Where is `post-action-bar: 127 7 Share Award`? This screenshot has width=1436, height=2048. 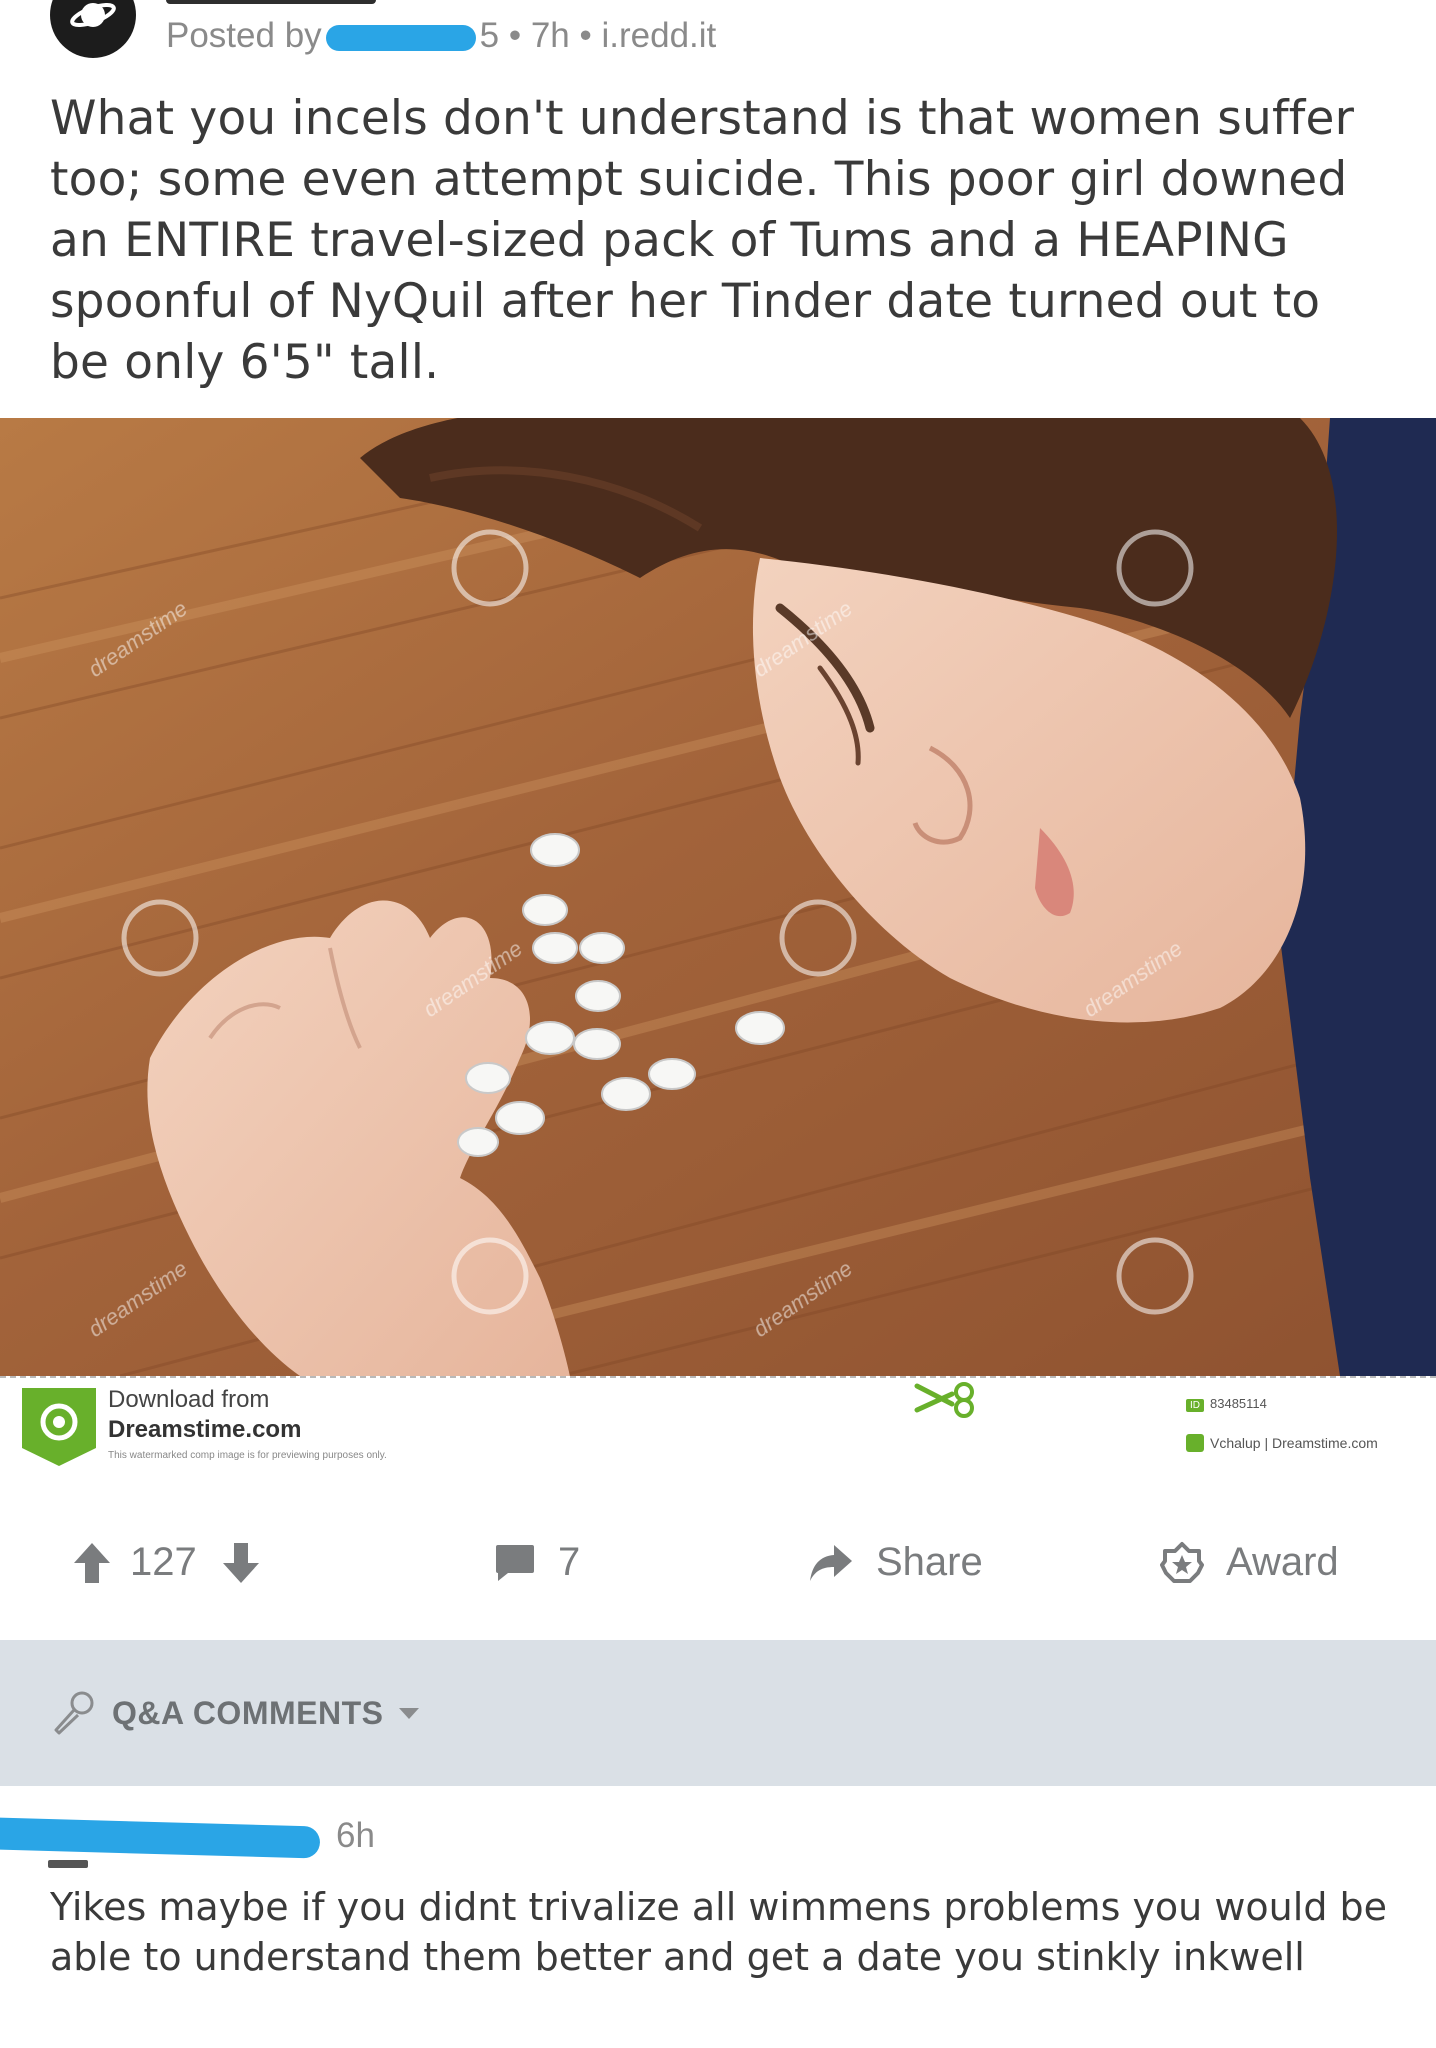
post-action-bar: 127 7 Share Award is located at coordinates (718, 1570).